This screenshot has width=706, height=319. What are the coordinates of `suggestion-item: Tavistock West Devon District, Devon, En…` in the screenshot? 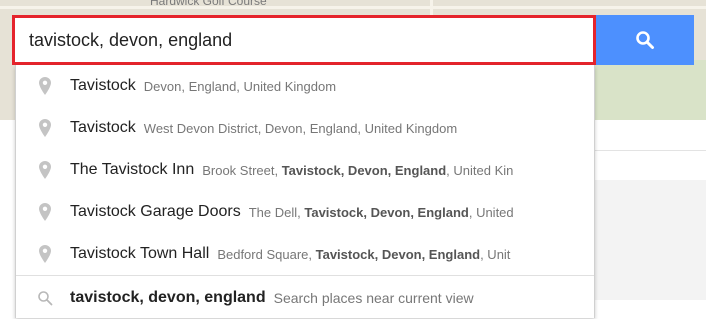 It's located at (305, 128).